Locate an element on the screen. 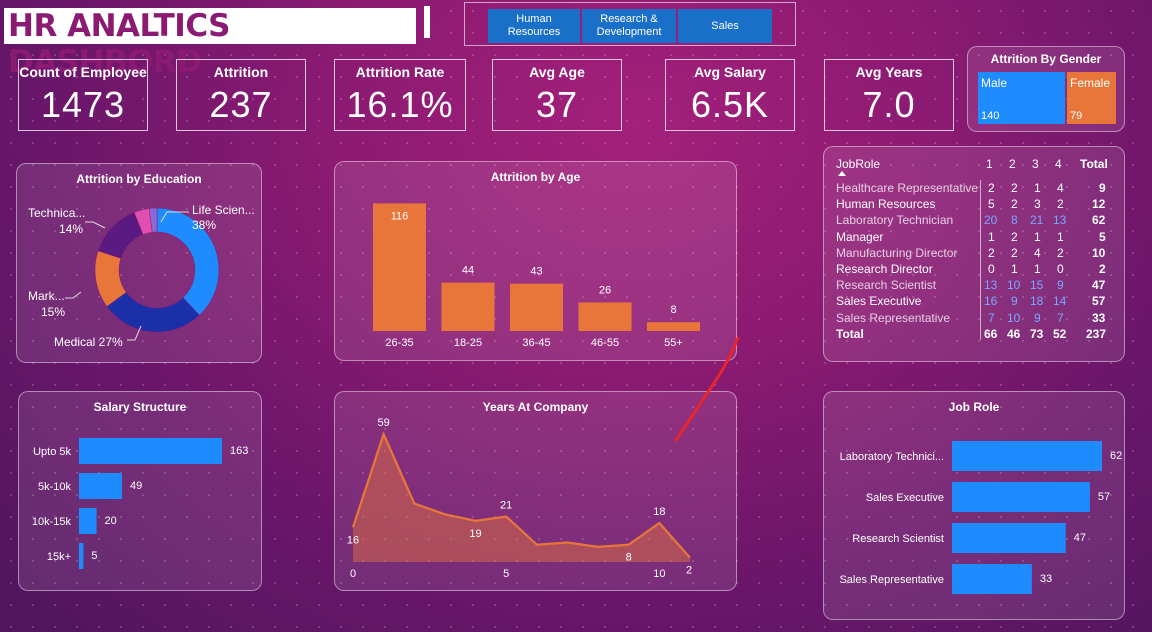 The image size is (1152, 632). slicer-label: Sales is located at coordinates (725, 25).